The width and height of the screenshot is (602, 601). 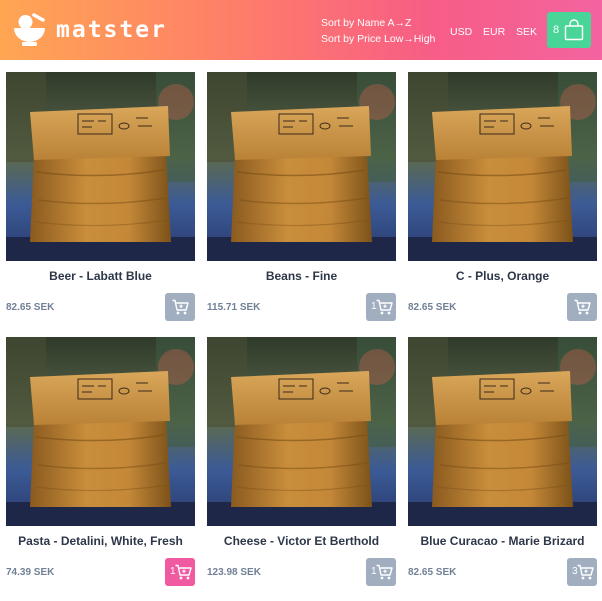 I want to click on add-to-cart-button: 3, so click(x=582, y=572).